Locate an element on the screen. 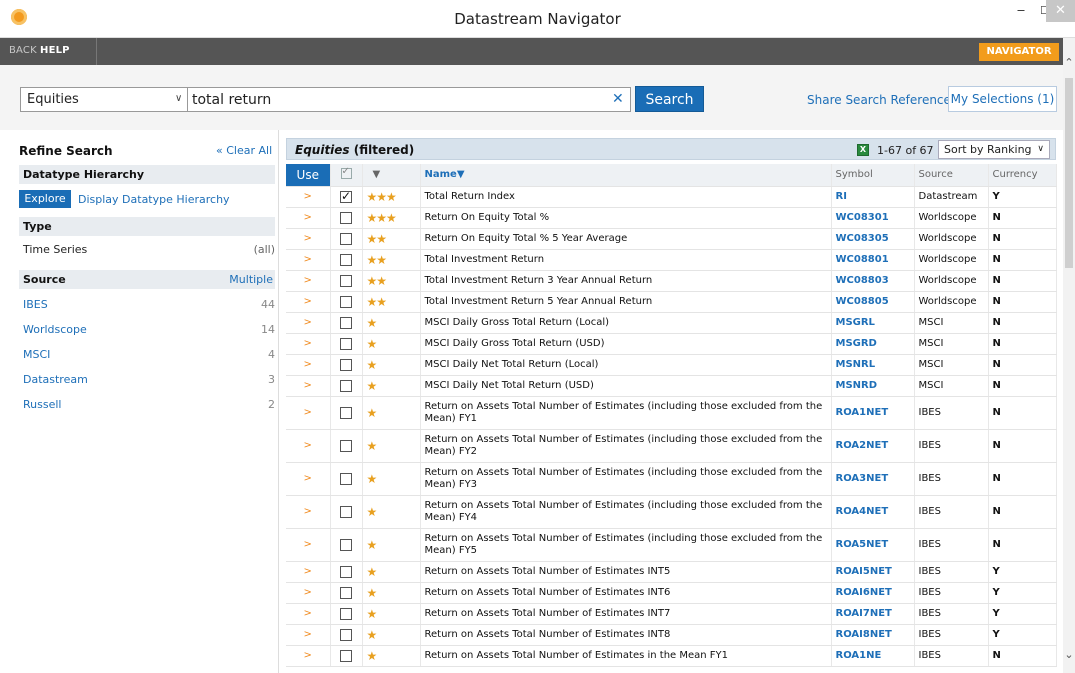 The width and height of the screenshot is (1075, 673). datatype-symbol: WC08805 is located at coordinates (873, 302).